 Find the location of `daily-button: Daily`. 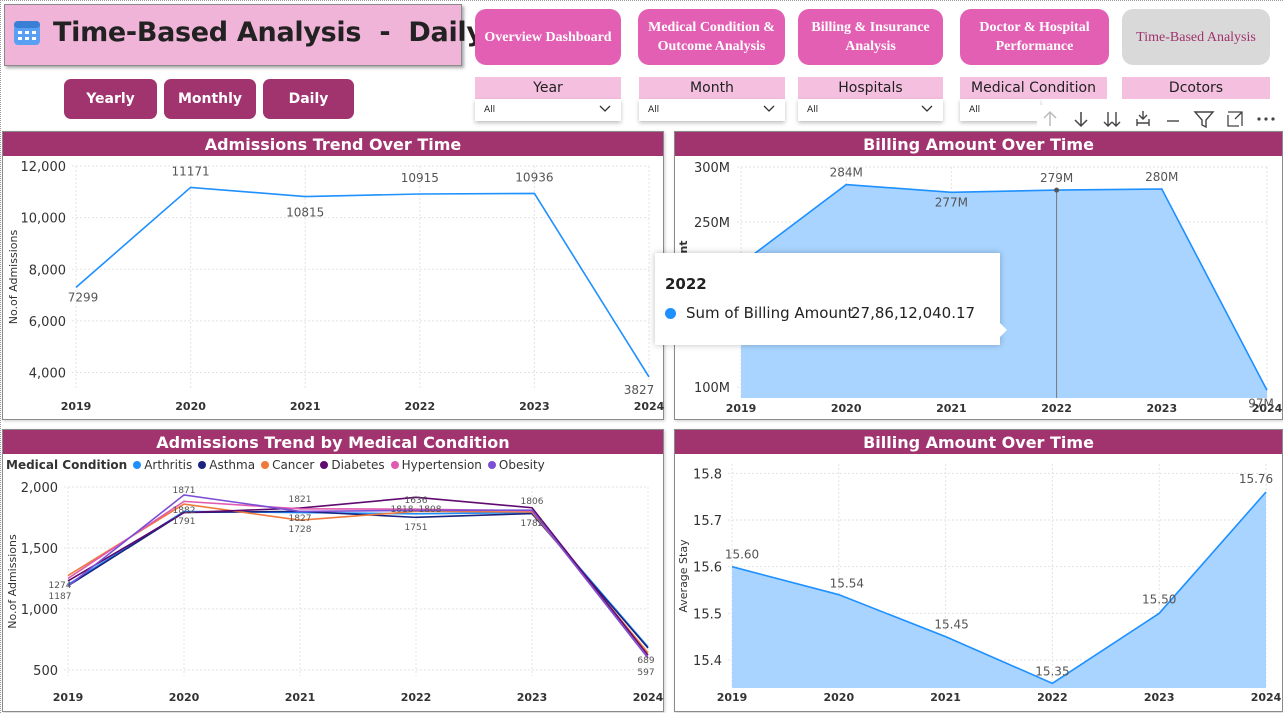

daily-button: Daily is located at coordinates (308, 99).